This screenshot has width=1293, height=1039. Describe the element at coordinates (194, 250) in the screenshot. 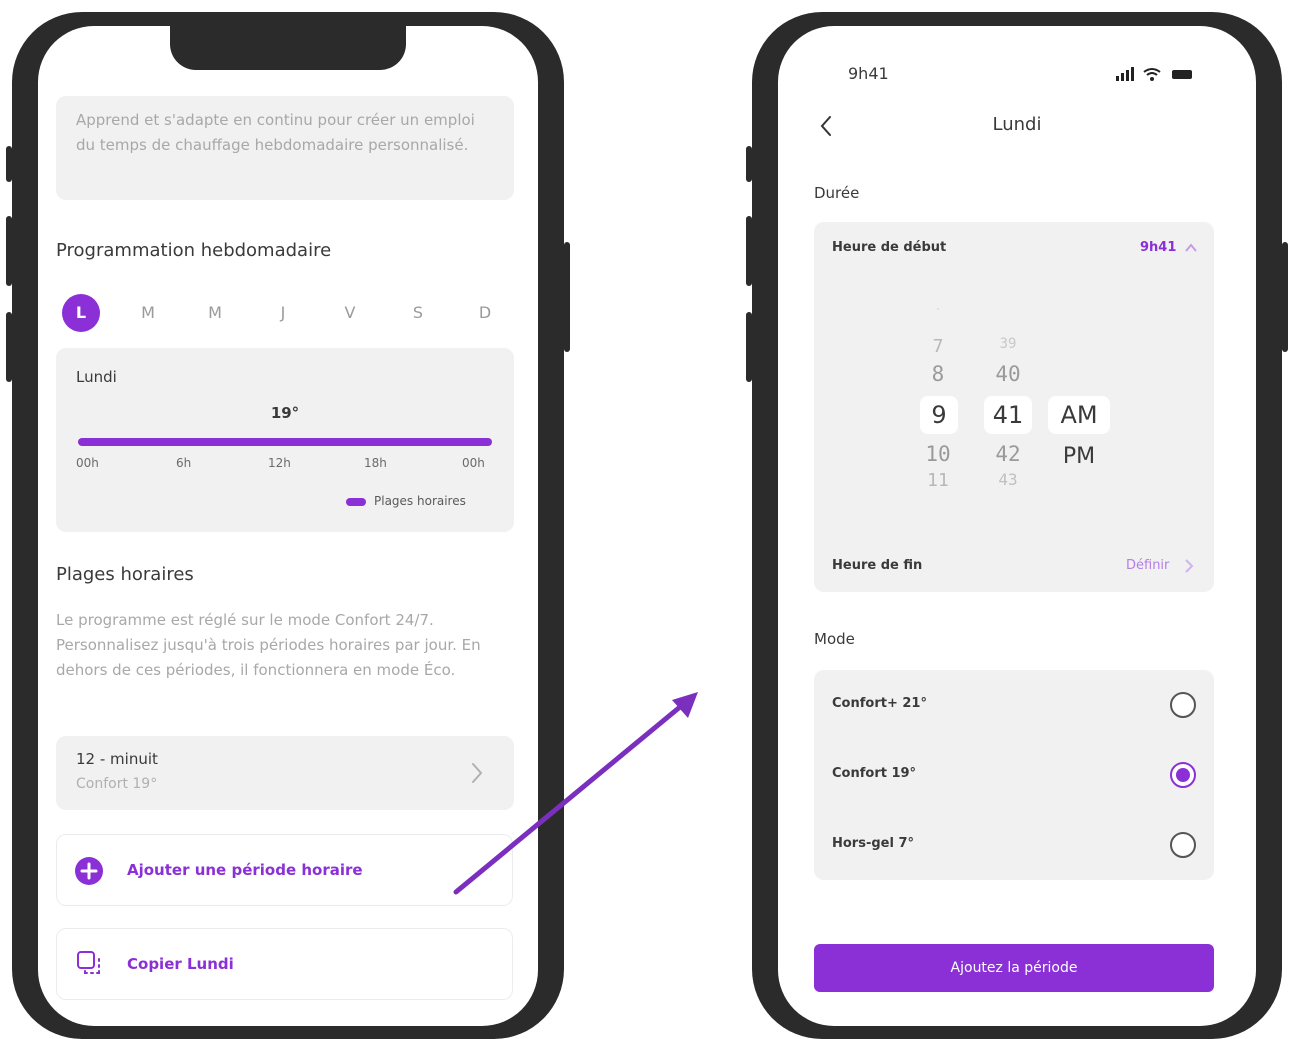

I see `weekly-title: Programmation hebdomadaire` at that location.